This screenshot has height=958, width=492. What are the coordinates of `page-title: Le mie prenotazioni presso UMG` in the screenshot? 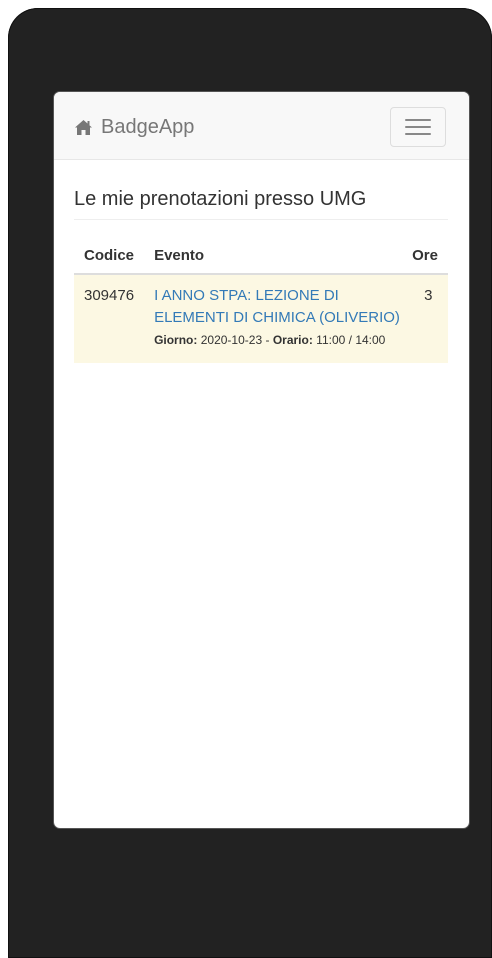 It's located at (261, 190).